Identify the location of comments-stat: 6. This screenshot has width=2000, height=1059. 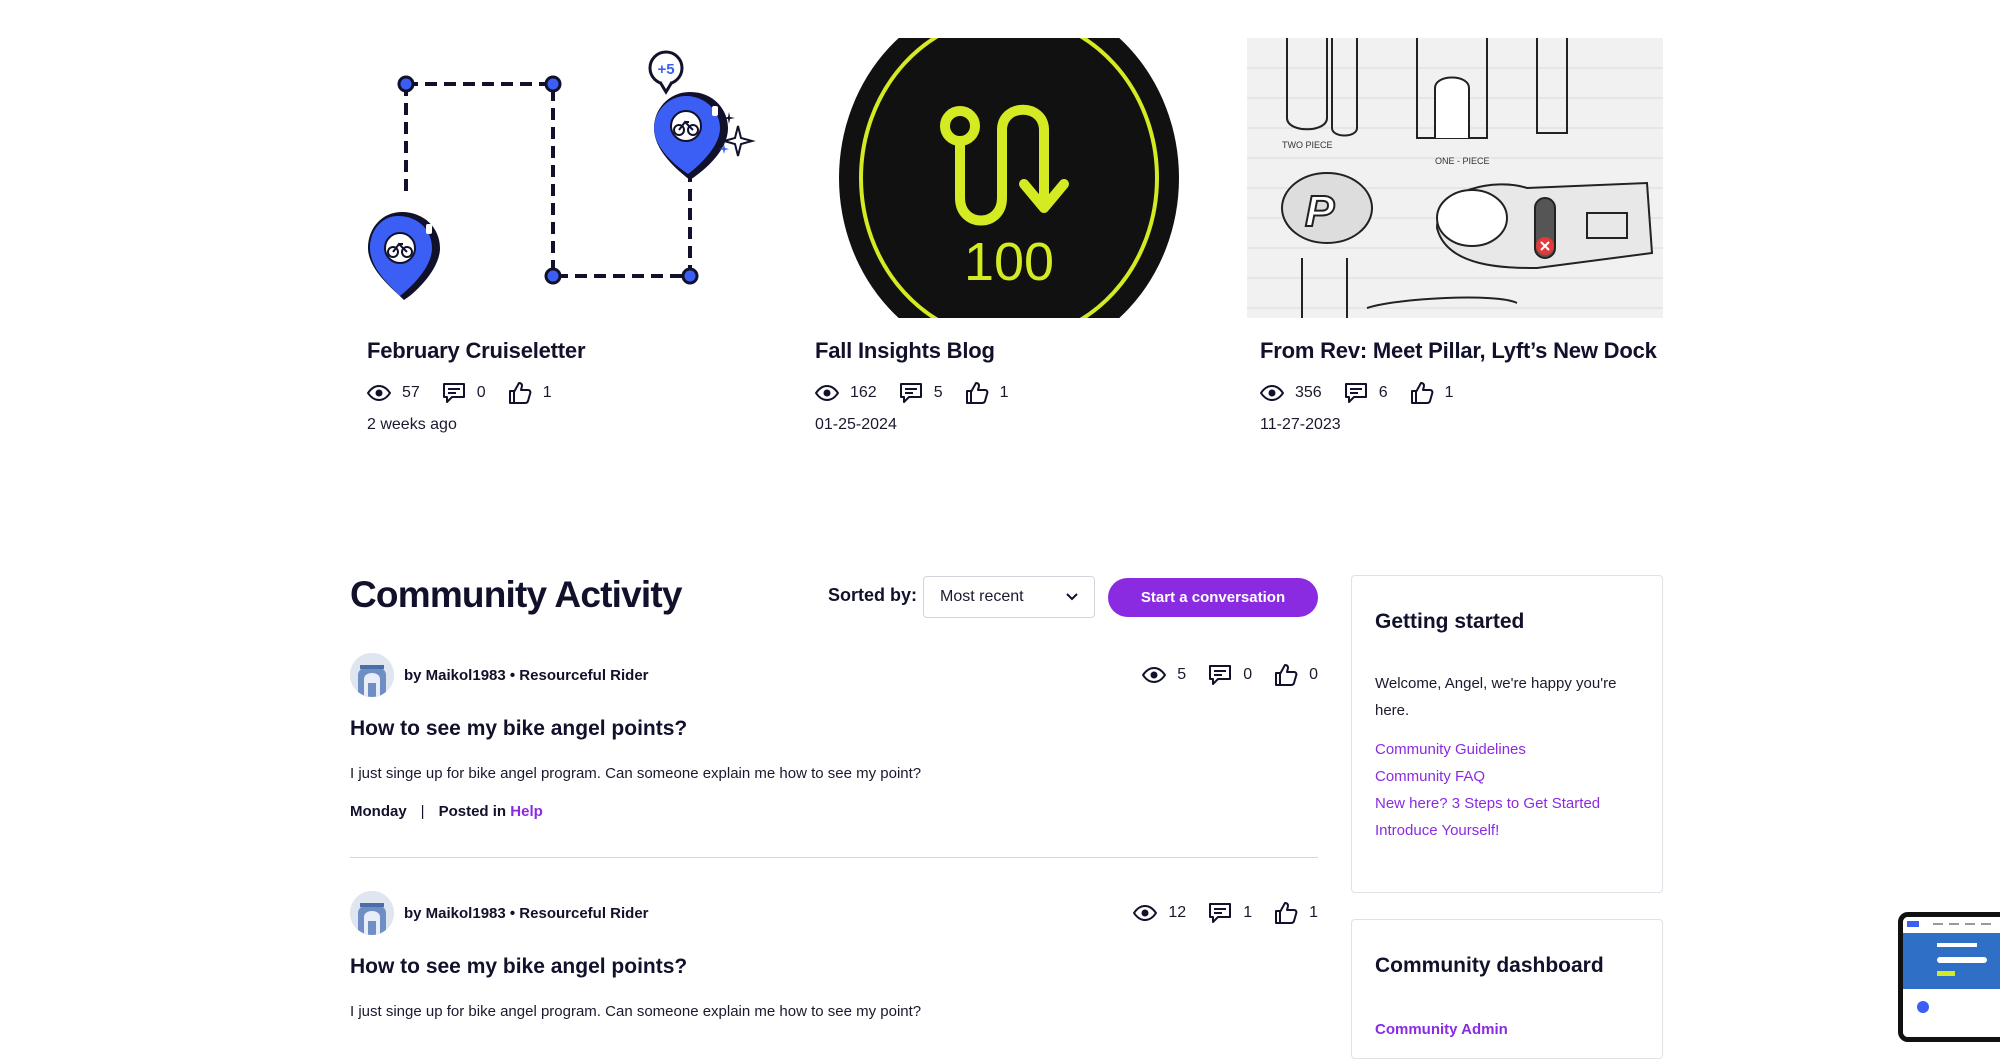
(1366, 393).